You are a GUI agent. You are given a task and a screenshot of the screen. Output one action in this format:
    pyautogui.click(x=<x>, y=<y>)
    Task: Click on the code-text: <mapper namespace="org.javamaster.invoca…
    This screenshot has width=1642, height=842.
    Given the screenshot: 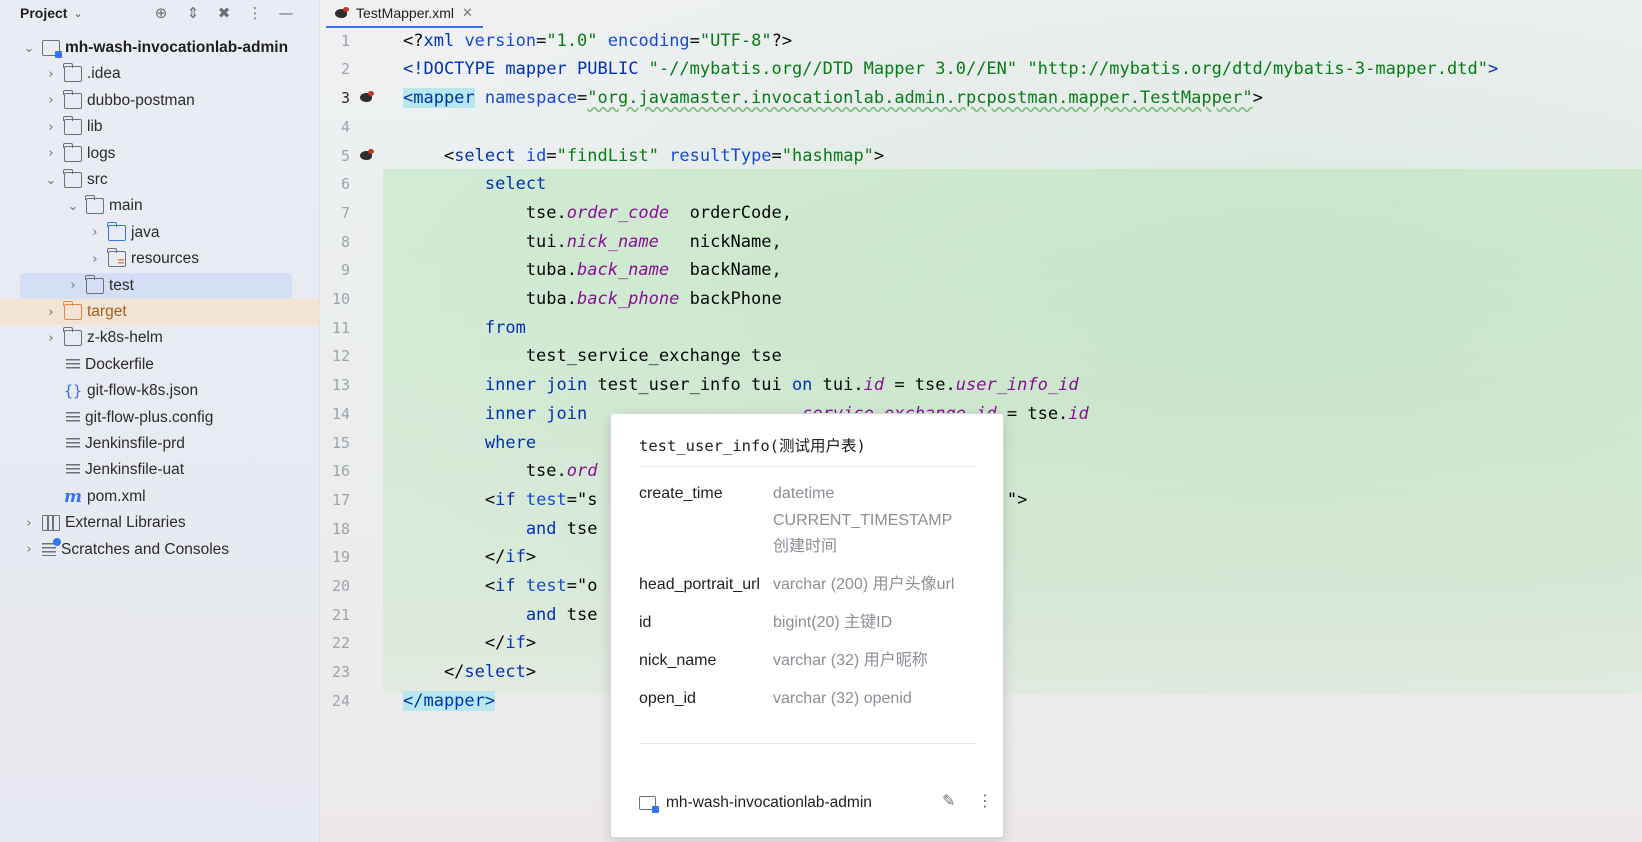 What is the action you would take?
    pyautogui.click(x=833, y=98)
    